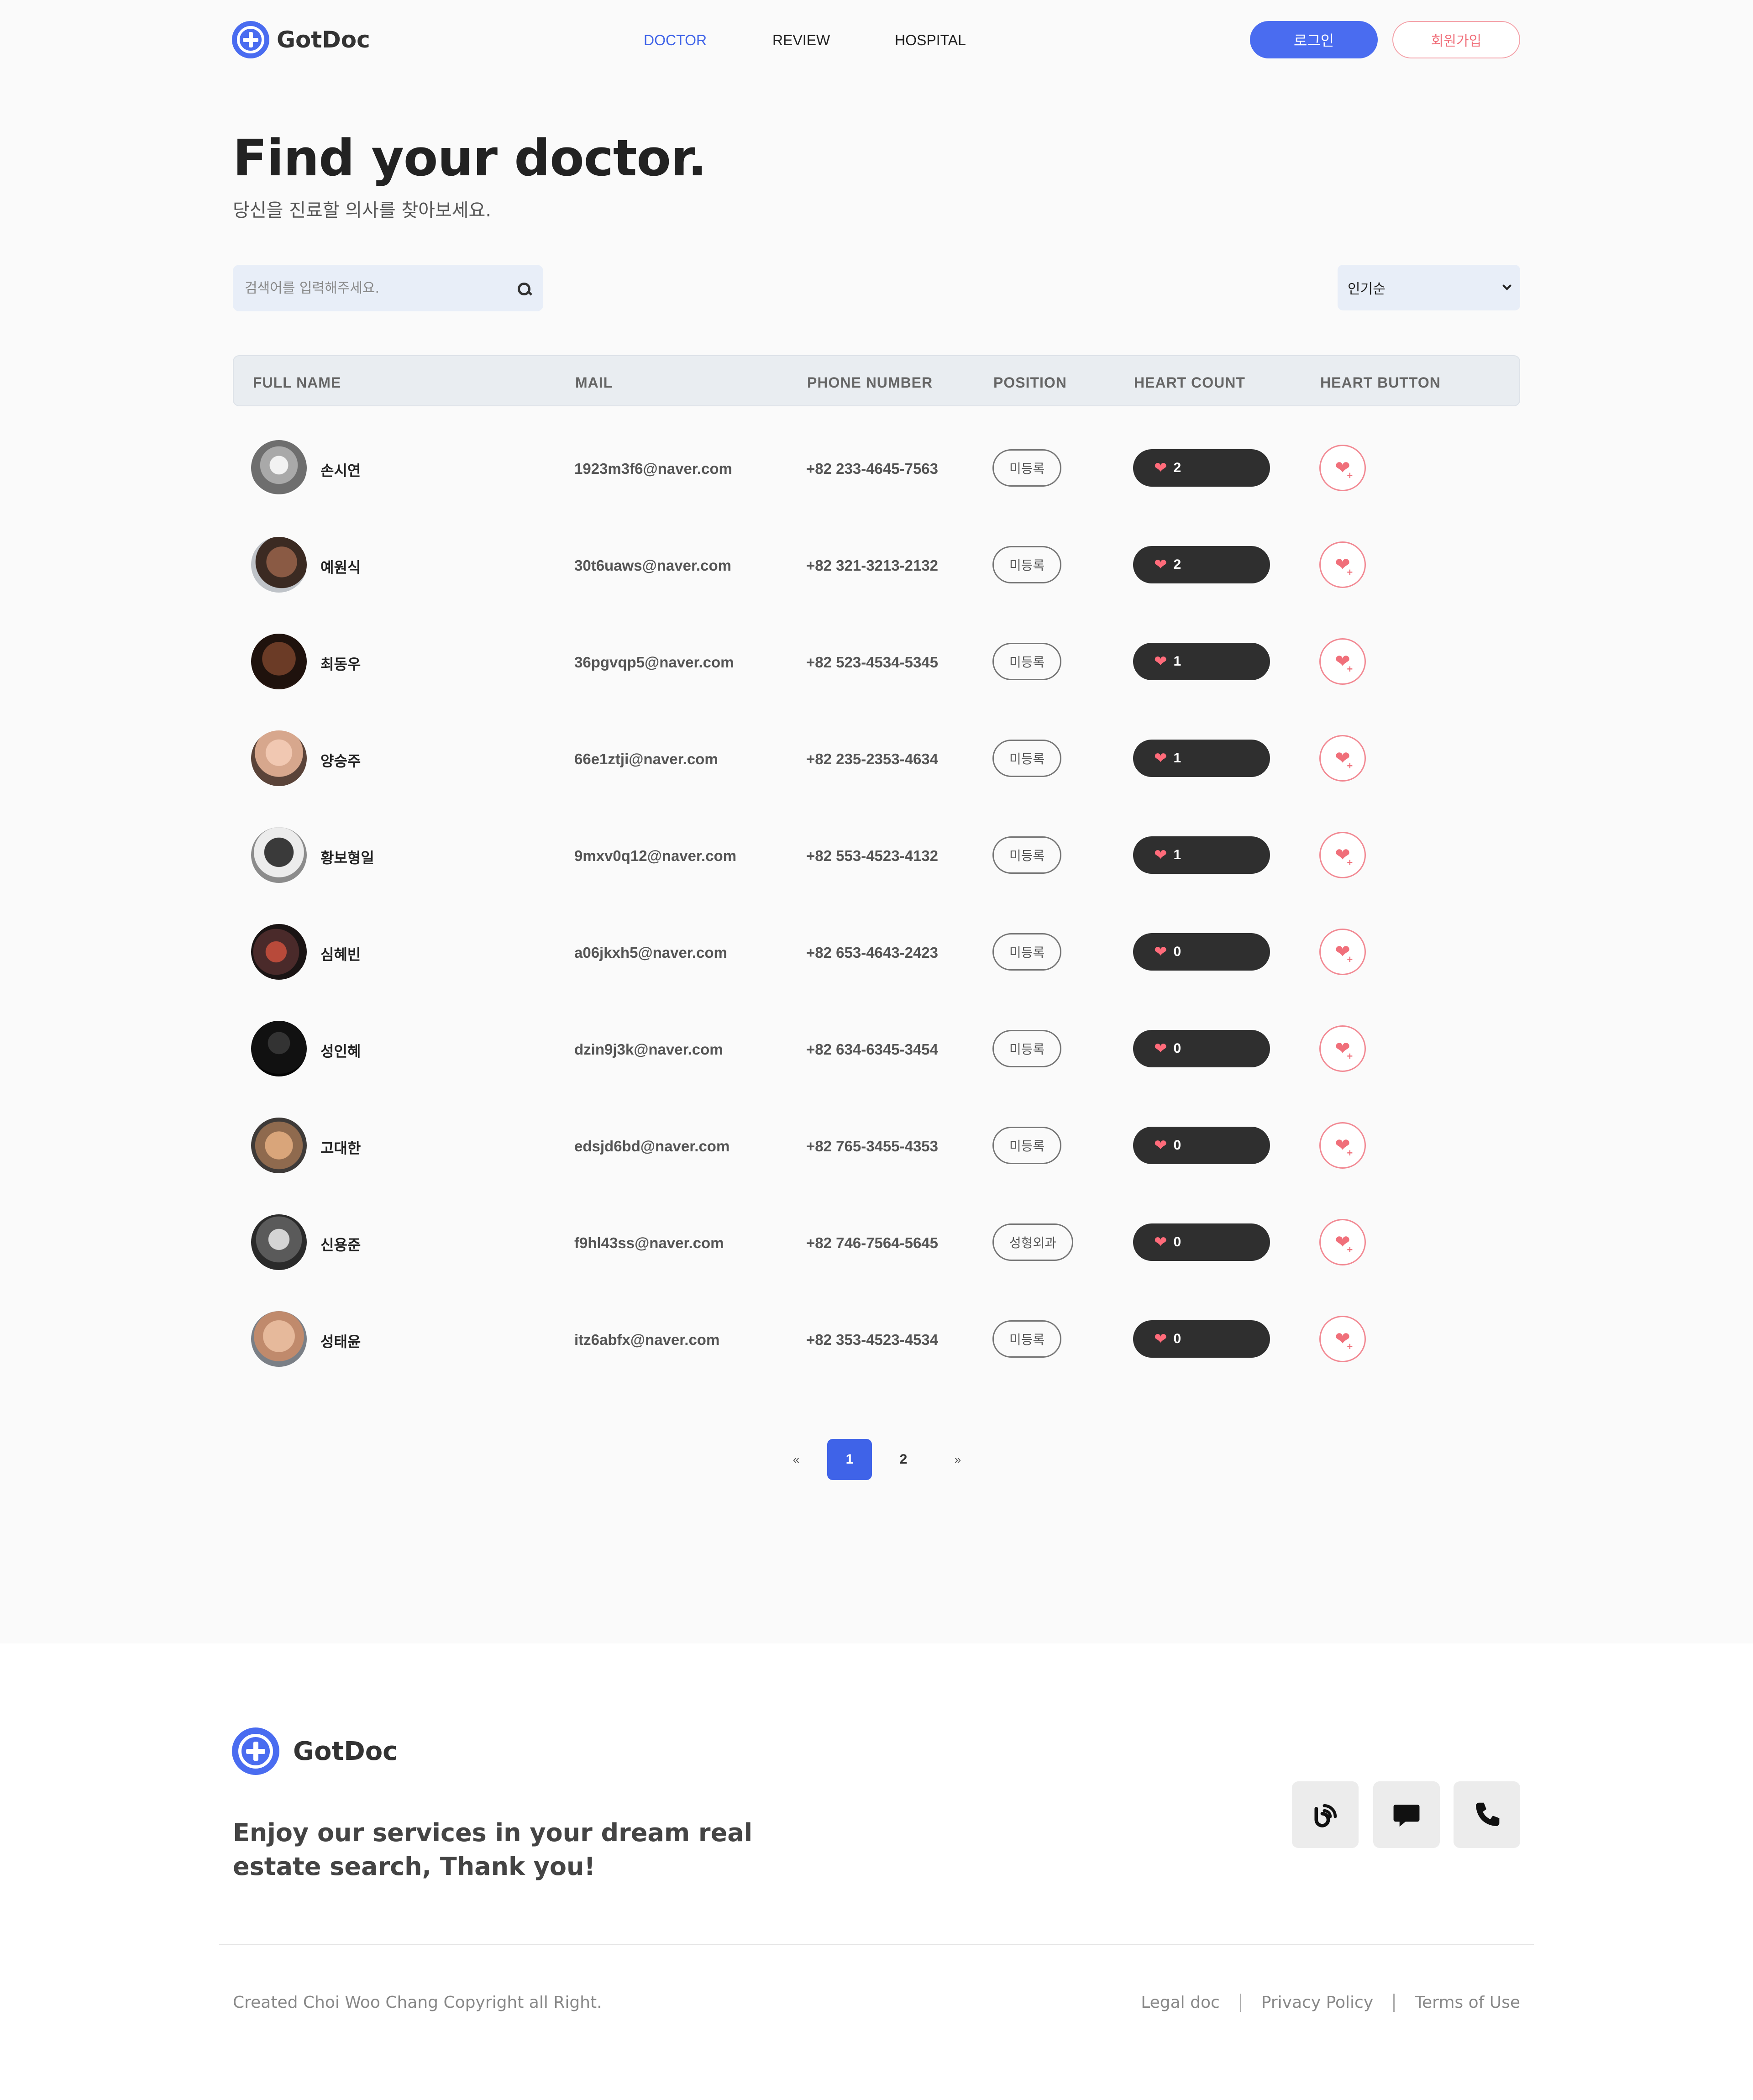 The height and width of the screenshot is (2100, 1753). Describe the element at coordinates (1027, 1339) in the screenshot. I see `position-badge: 미등록` at that location.